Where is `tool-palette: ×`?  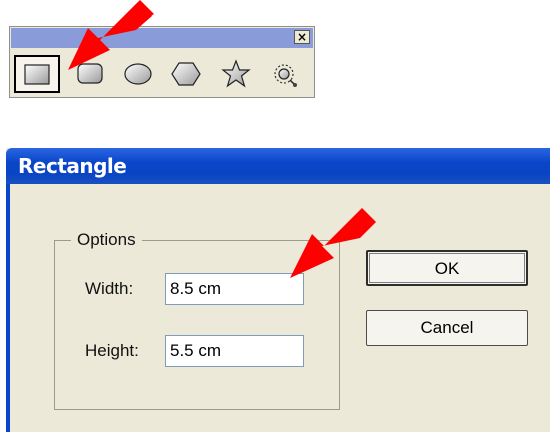 tool-palette: × is located at coordinates (162, 62).